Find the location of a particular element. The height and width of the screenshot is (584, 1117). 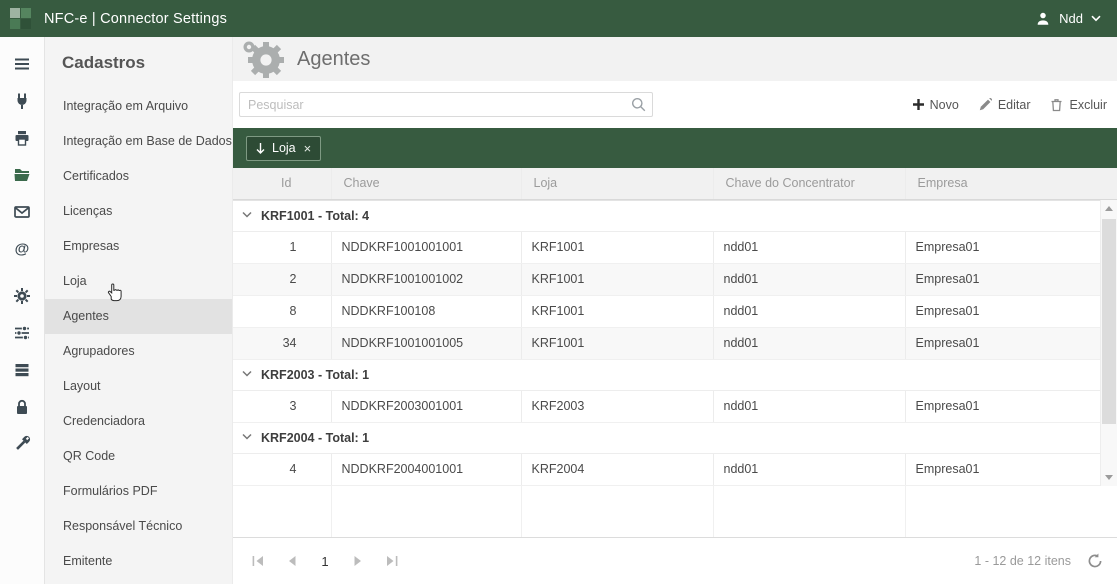

envelope-icon is located at coordinates (22, 211).